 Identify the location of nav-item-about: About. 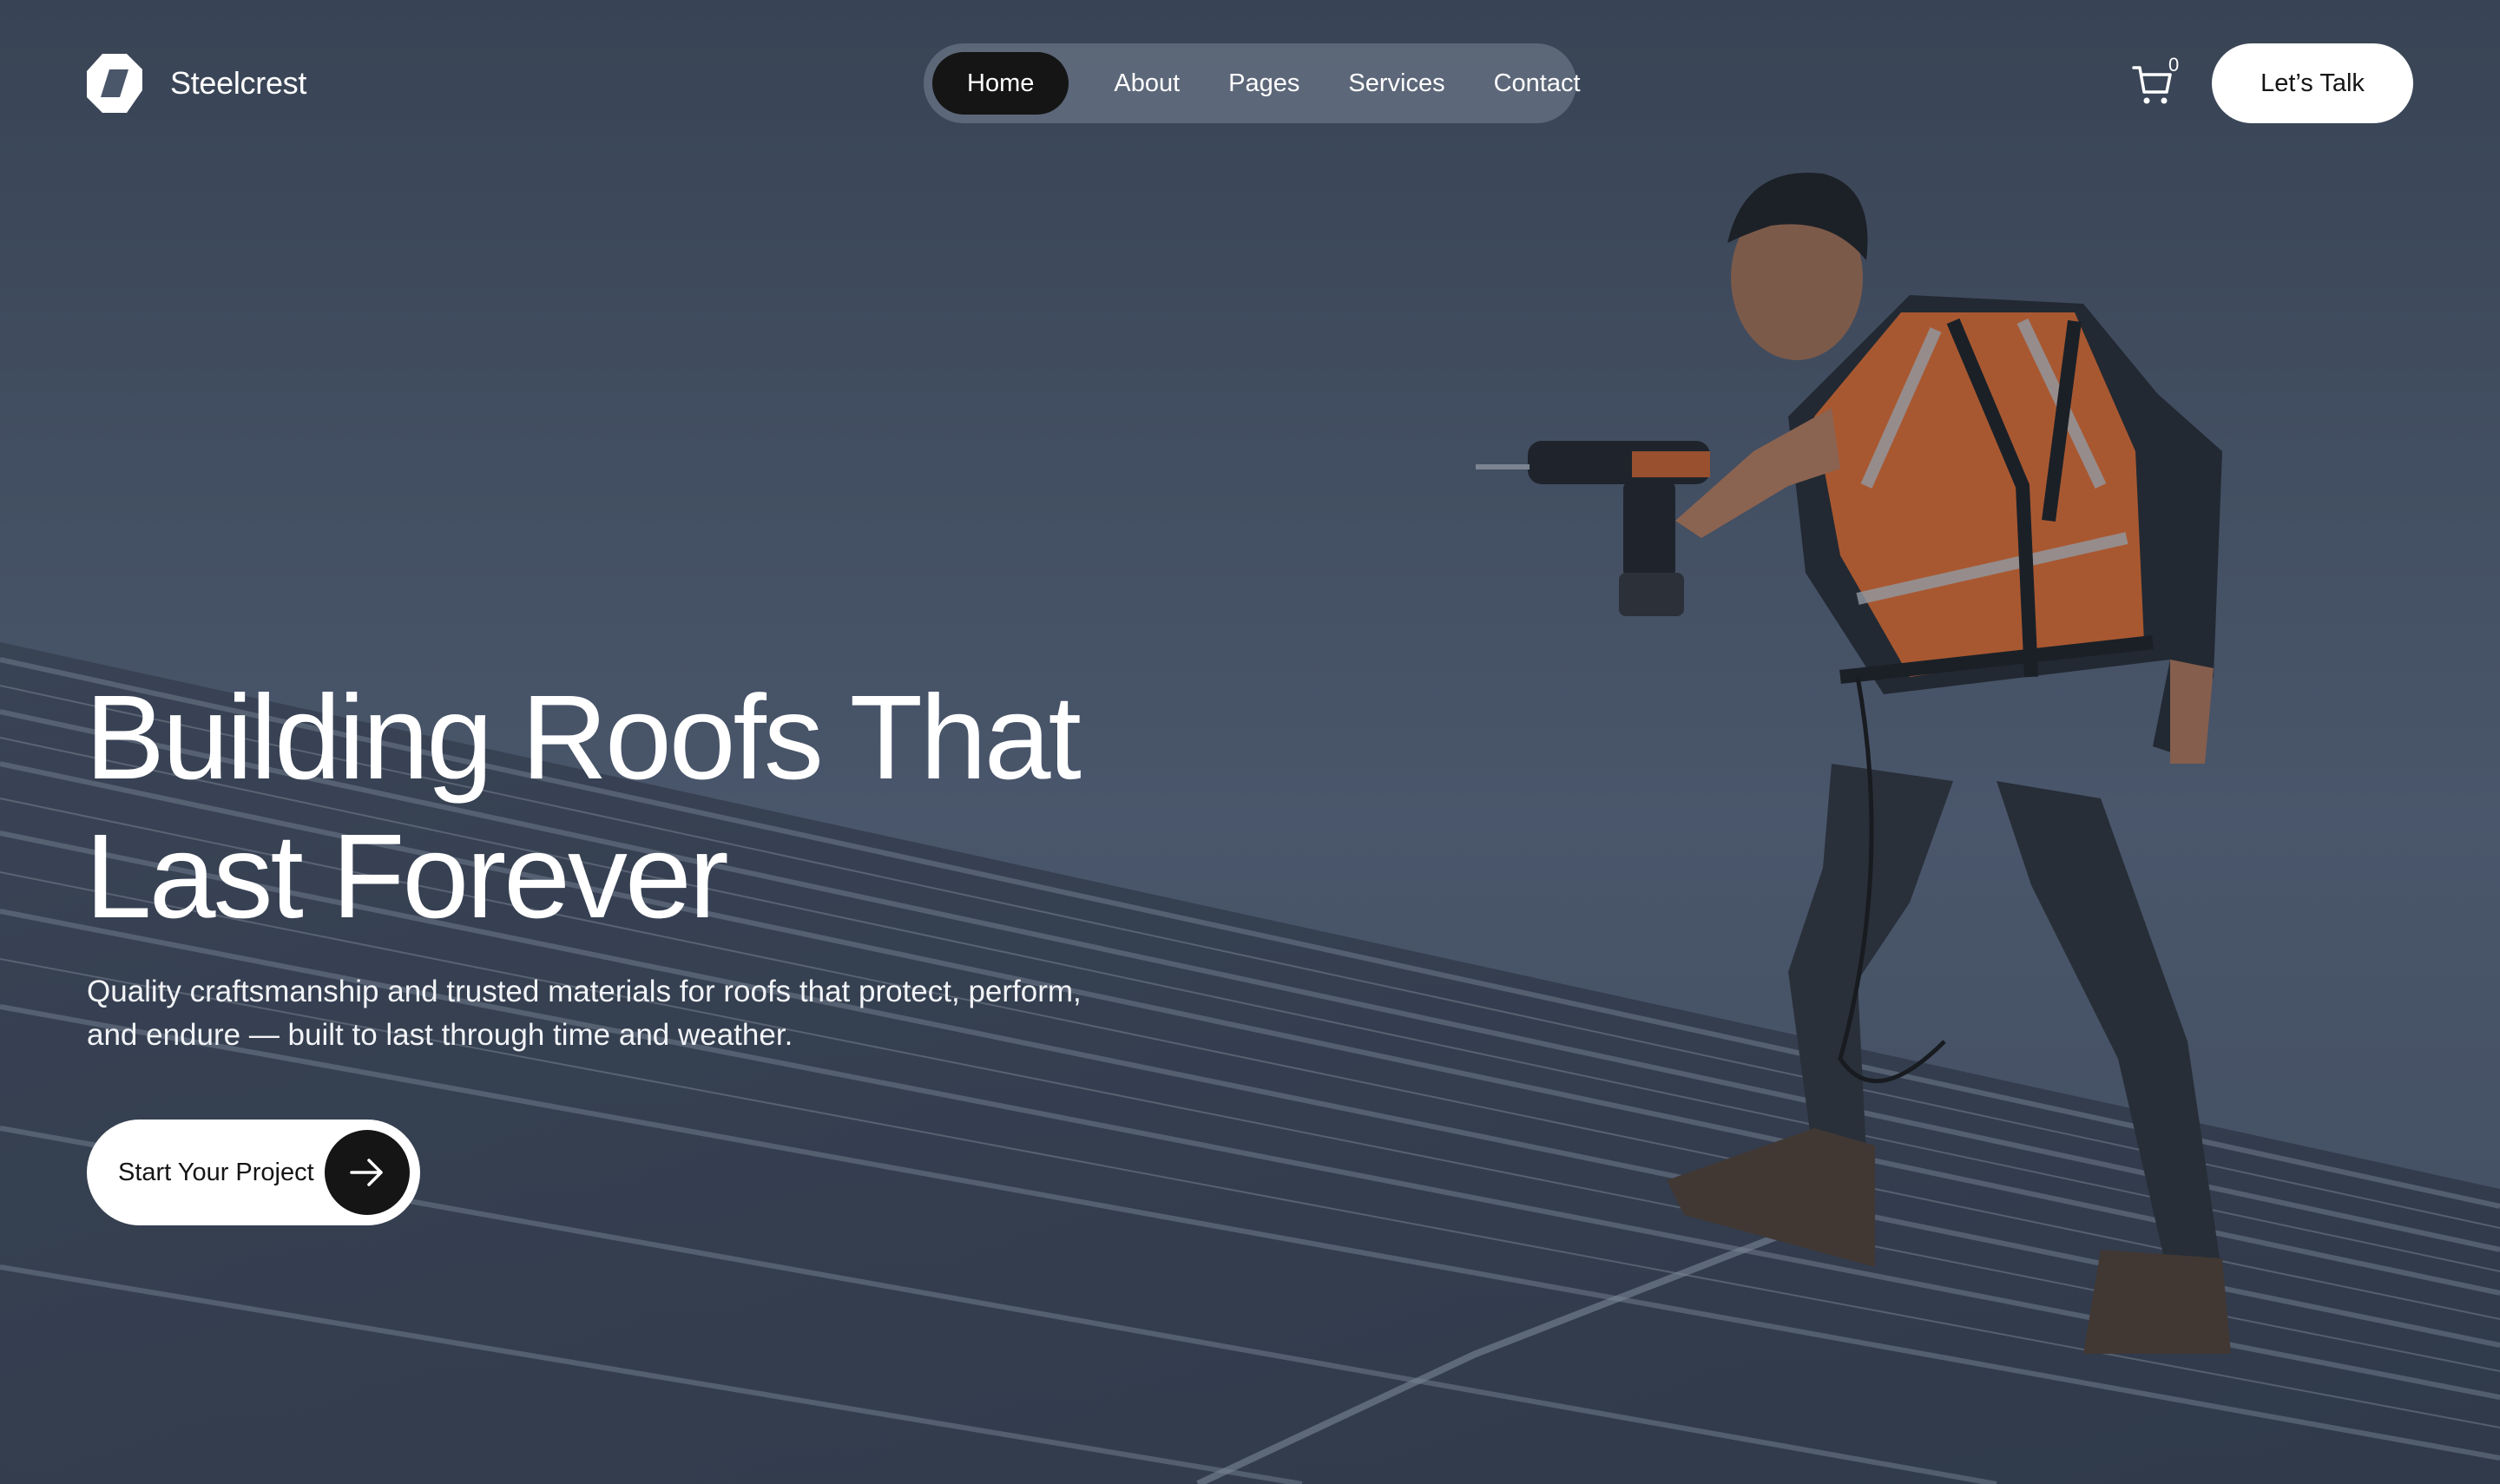
(1146, 83).